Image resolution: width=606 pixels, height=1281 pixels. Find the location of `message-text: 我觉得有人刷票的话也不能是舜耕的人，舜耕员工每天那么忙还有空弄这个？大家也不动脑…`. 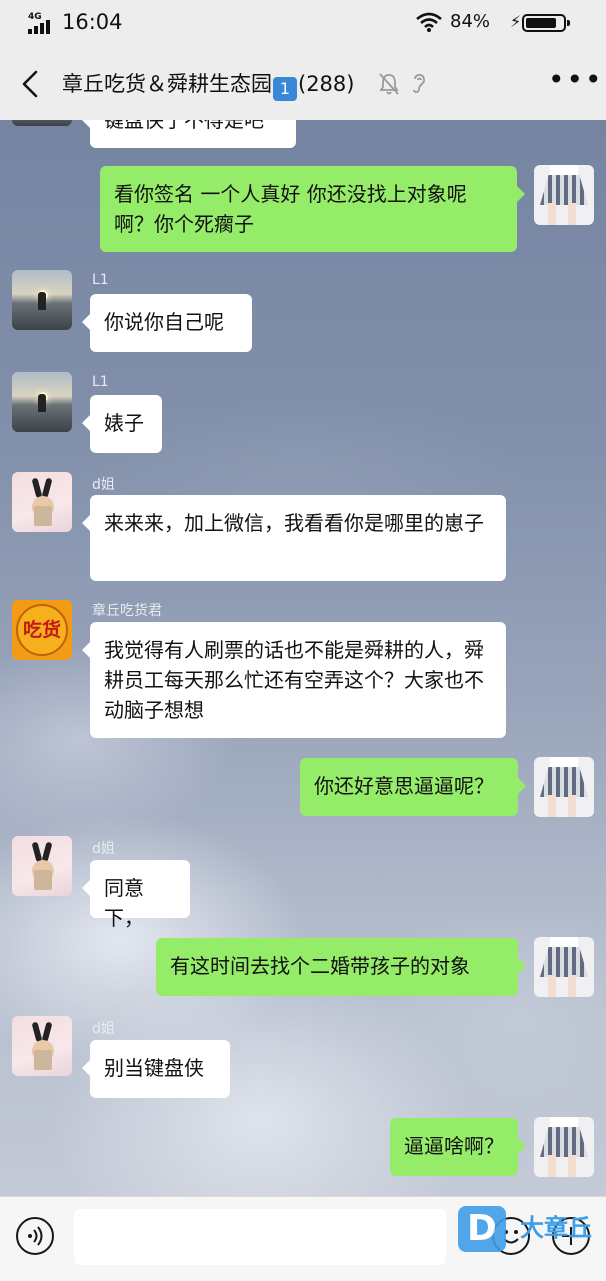

message-text: 我觉得有人刷票的话也不能是舜耕的人，舜耕员工每天那么忙还有空弄这个？大家也不动脑… is located at coordinates (294, 680).